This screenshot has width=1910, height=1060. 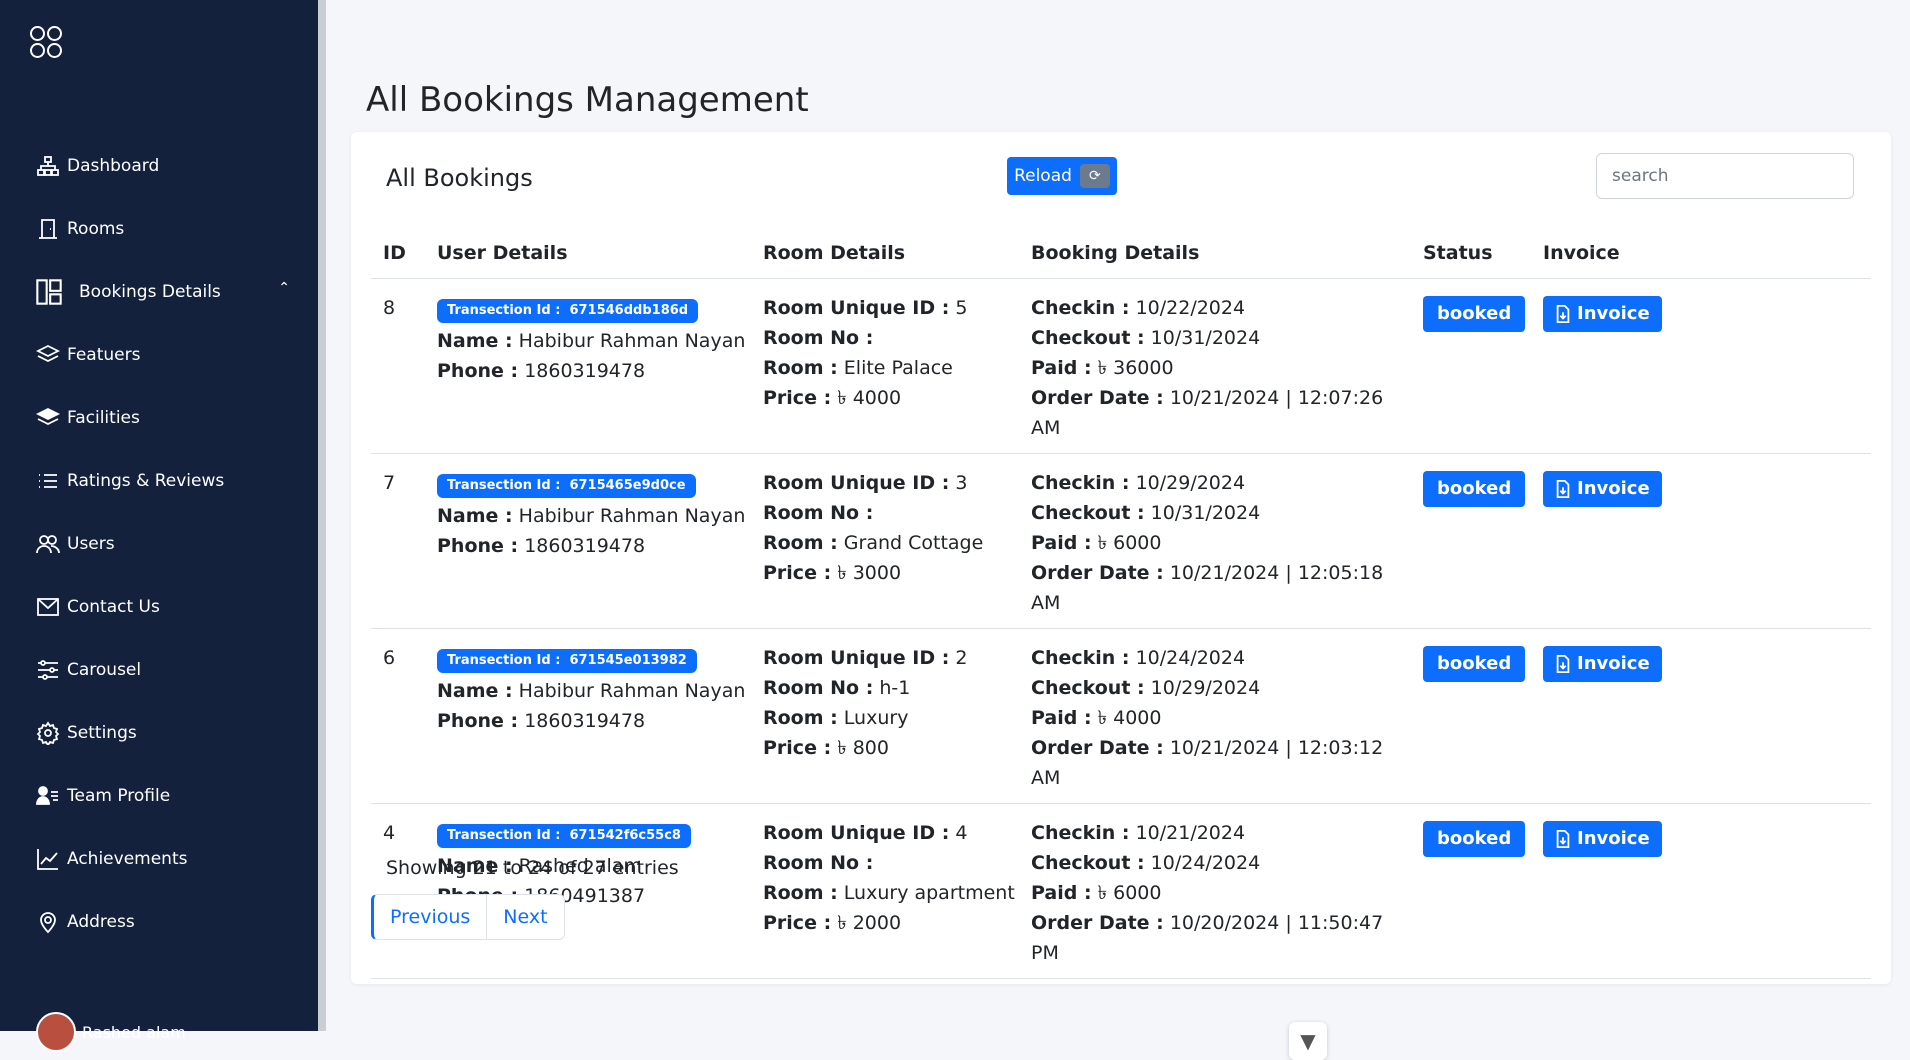 What do you see at coordinates (567, 661) in the screenshot?
I see `transaction-badge: Transection Id : 671545e013982` at bounding box center [567, 661].